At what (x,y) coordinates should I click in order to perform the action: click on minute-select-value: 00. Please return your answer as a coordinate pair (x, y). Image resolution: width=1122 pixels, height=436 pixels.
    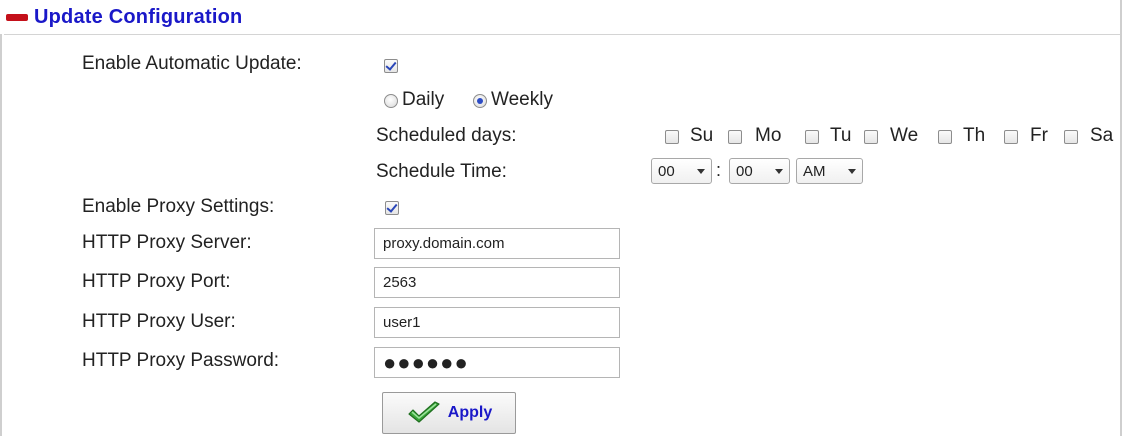
    Looking at the image, I should click on (744, 171).